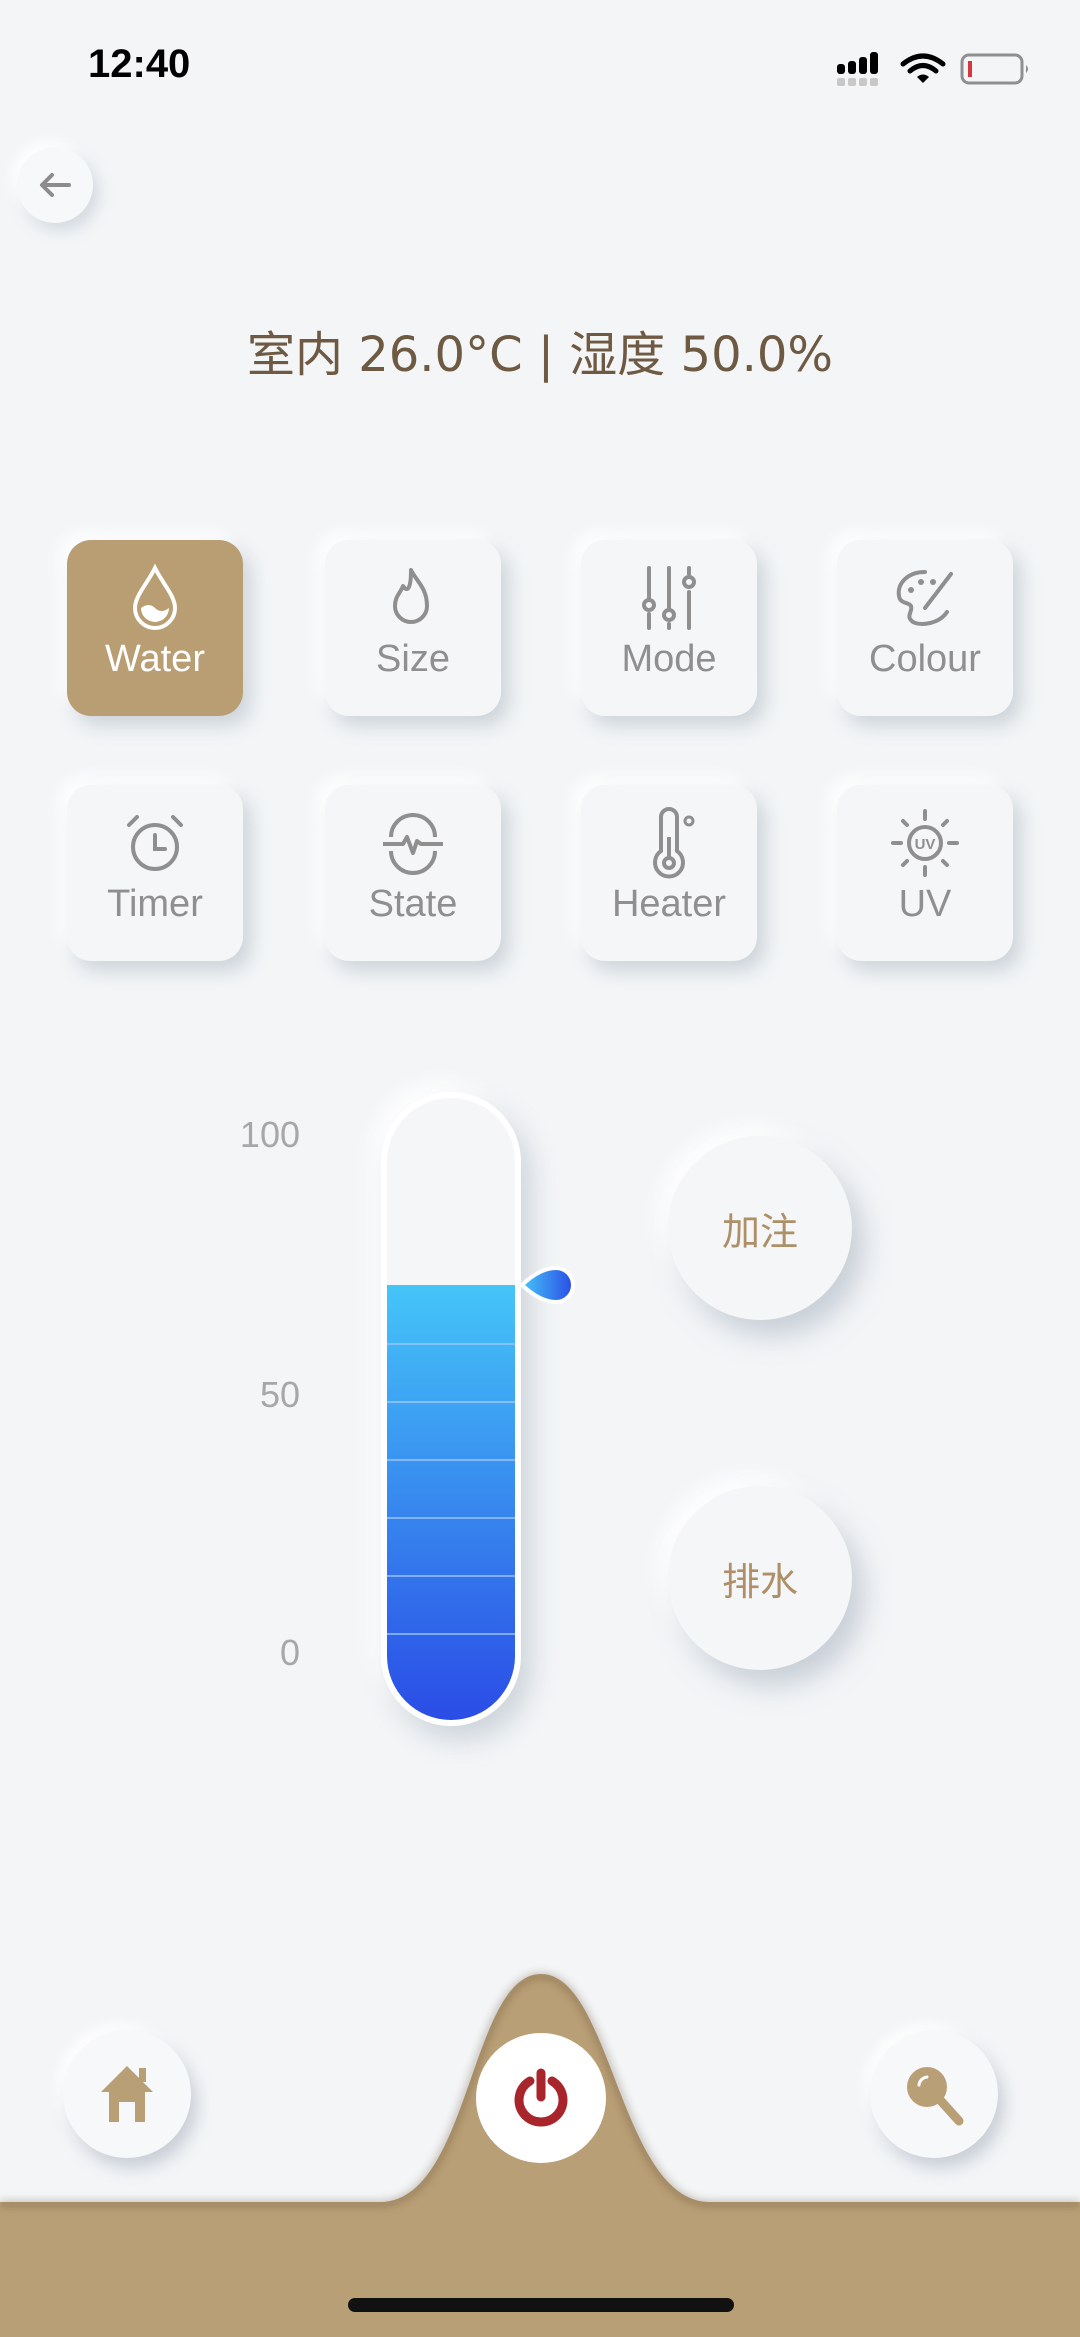 The width and height of the screenshot is (1080, 2337). I want to click on alarm-clock-icon, so click(155, 843).